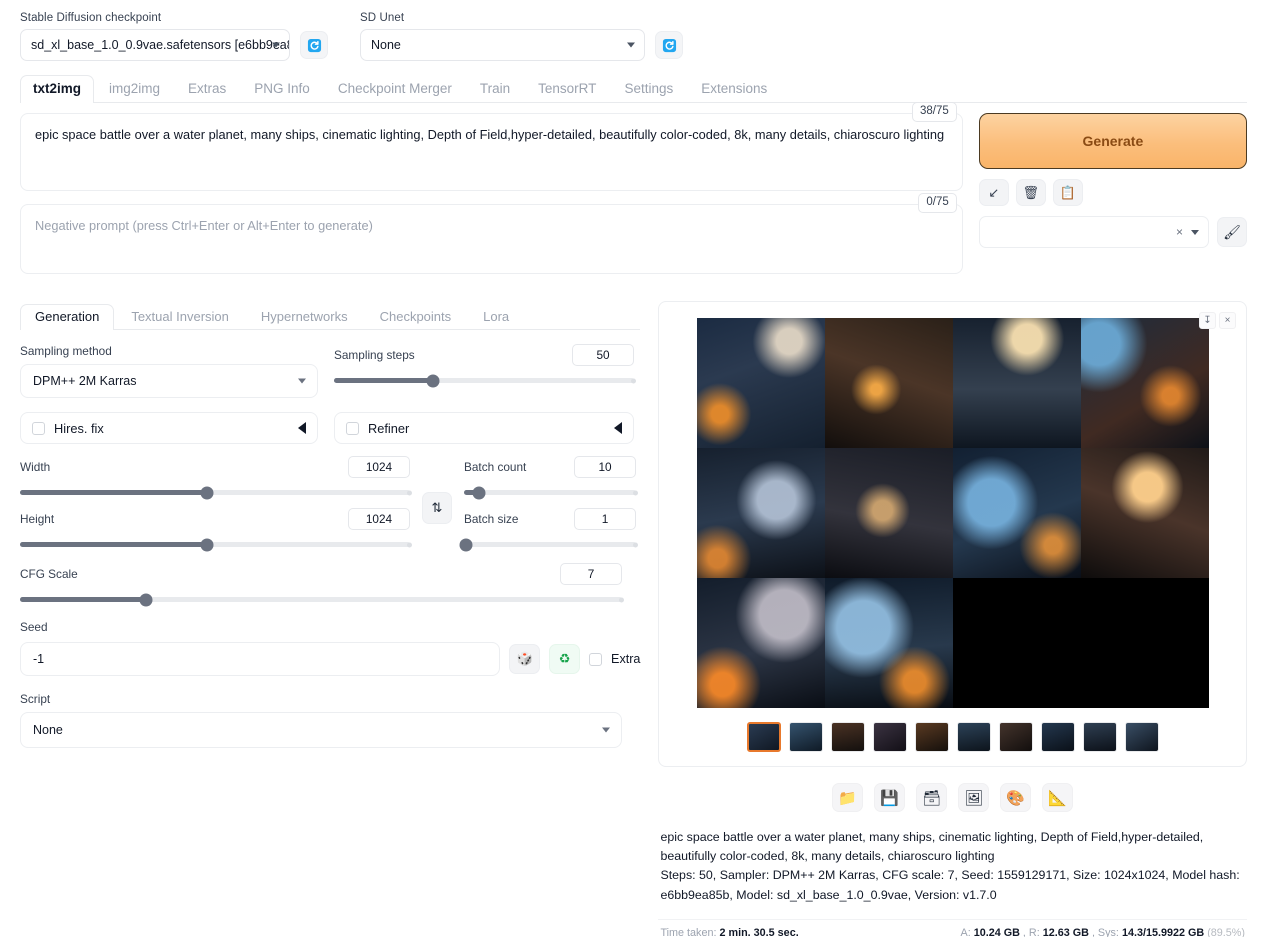 This screenshot has height=937, width=1267. I want to click on tab-txt2img: txt2img, so click(57, 89).